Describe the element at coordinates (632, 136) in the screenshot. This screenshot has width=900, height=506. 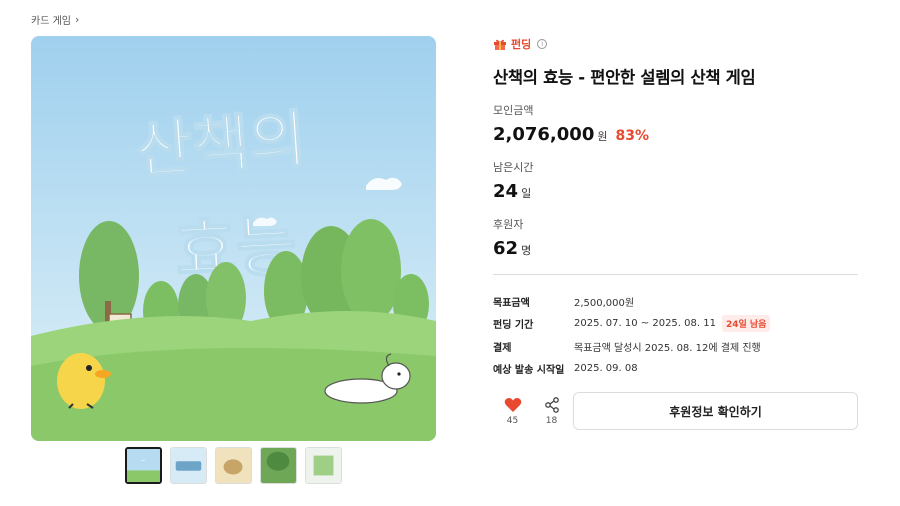
I see `raised-percent: 83%` at that location.